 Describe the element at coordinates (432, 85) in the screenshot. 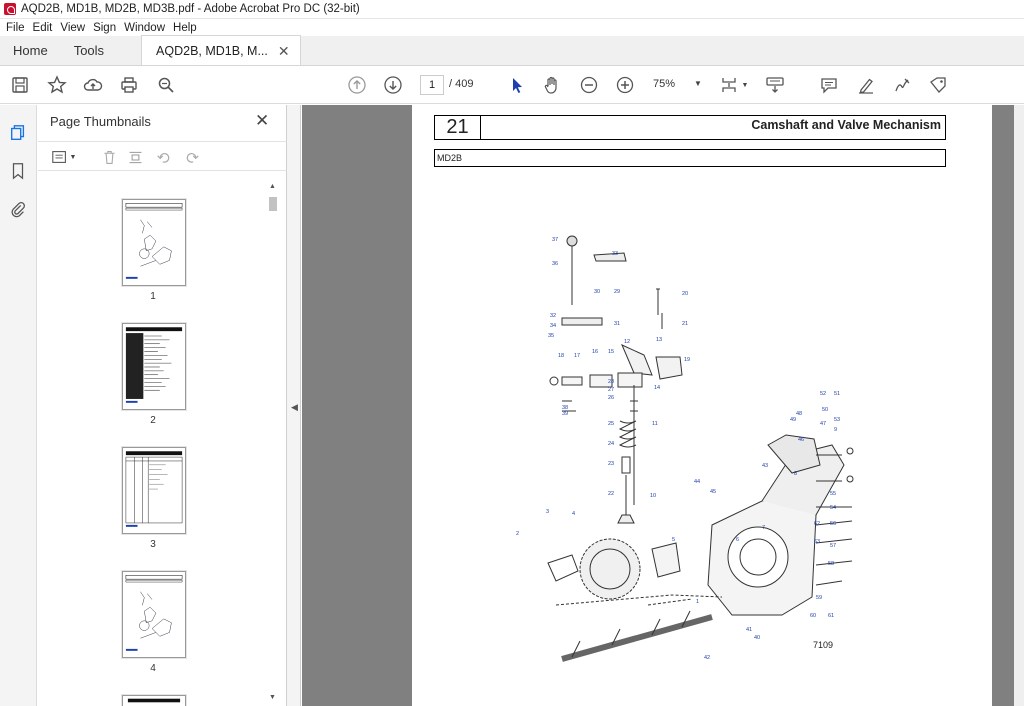

I see `page-number-input: 1` at that location.